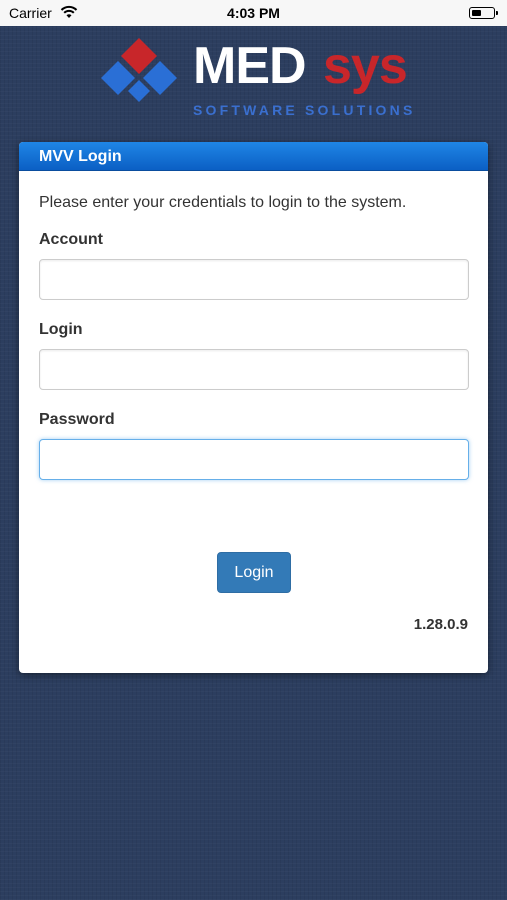 The image size is (507, 900). I want to click on login-label: Login, so click(61, 329).